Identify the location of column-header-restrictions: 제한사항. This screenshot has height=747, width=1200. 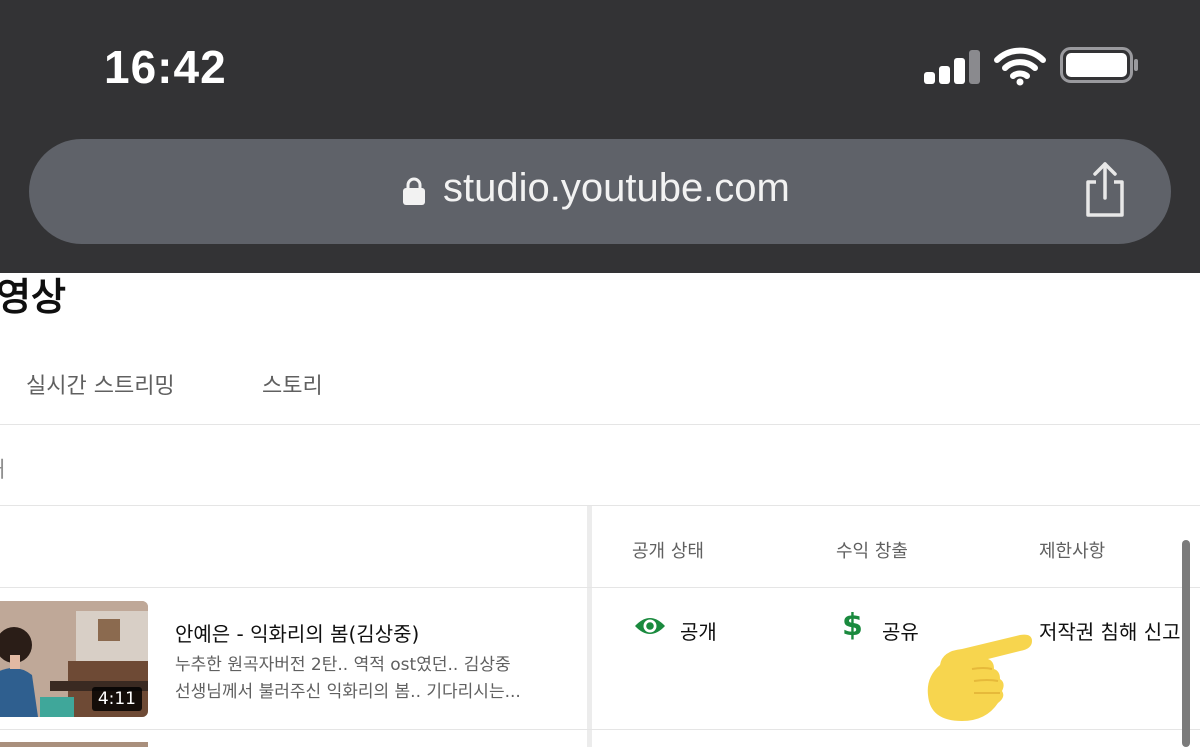
(1072, 550).